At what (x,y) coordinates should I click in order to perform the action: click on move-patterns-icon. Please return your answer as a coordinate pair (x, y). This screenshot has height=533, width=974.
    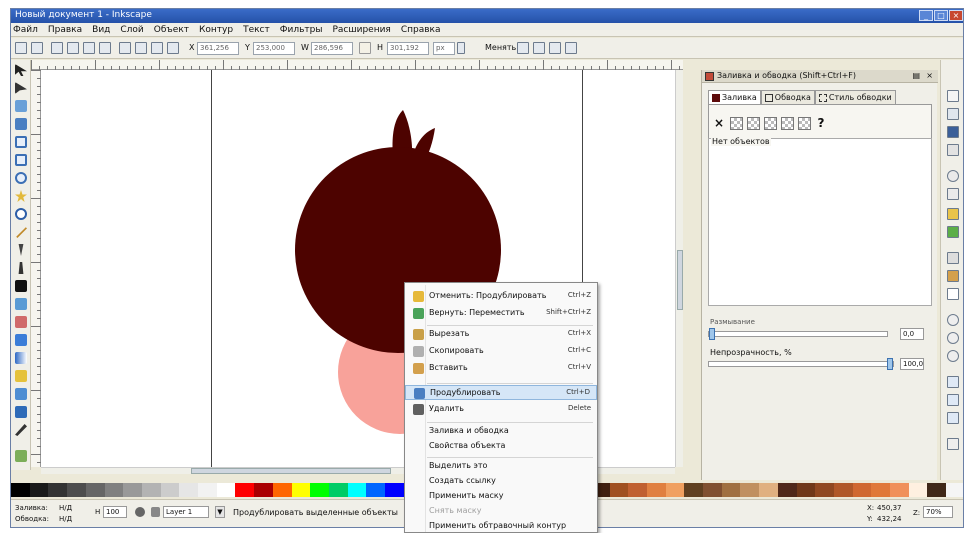
    Looking at the image, I should click on (571, 48).